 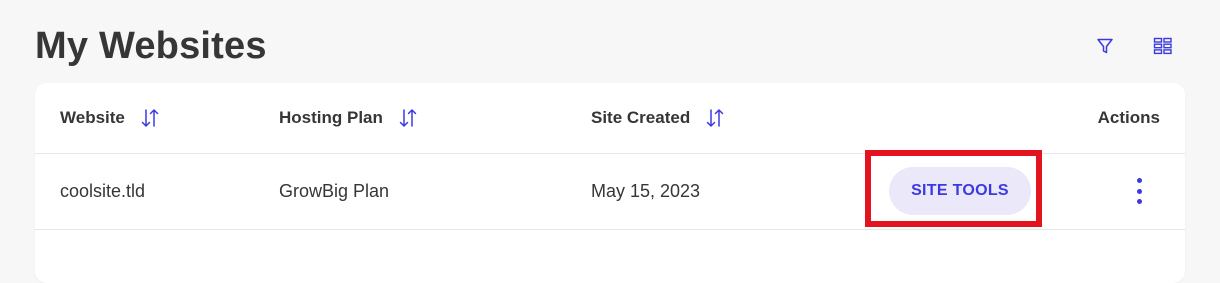 I want to click on hosting-plan-cell: GrowBig Plan, so click(x=334, y=191).